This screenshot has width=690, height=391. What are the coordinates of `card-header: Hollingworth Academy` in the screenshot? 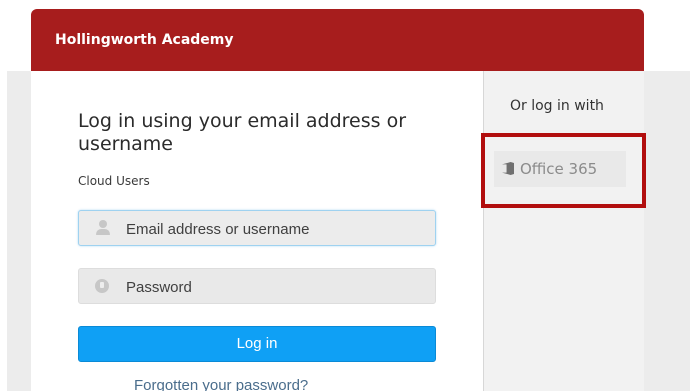 It's located at (337, 40).